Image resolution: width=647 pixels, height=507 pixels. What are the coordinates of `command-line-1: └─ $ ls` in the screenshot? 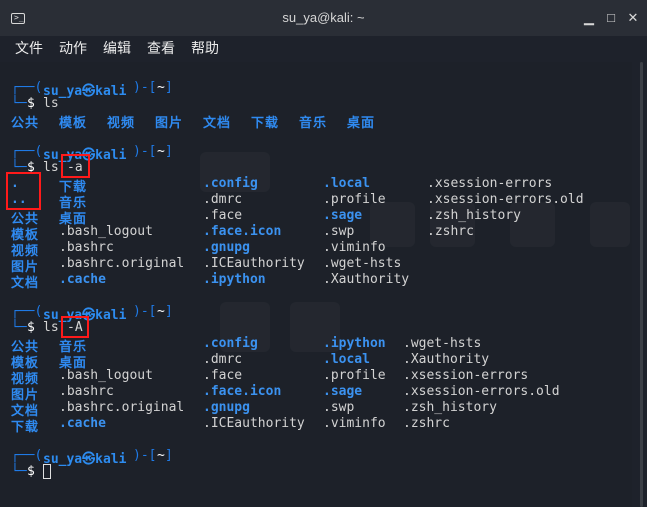 It's located at (35, 103).